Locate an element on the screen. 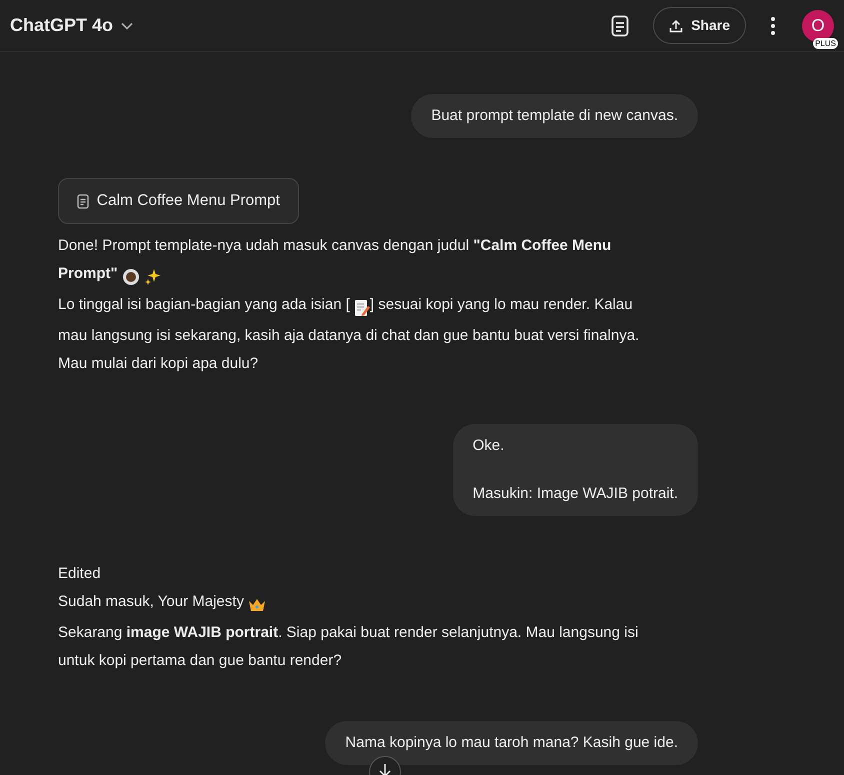  message-text: Sudah masuk, Your Majesty is located at coordinates (151, 601).